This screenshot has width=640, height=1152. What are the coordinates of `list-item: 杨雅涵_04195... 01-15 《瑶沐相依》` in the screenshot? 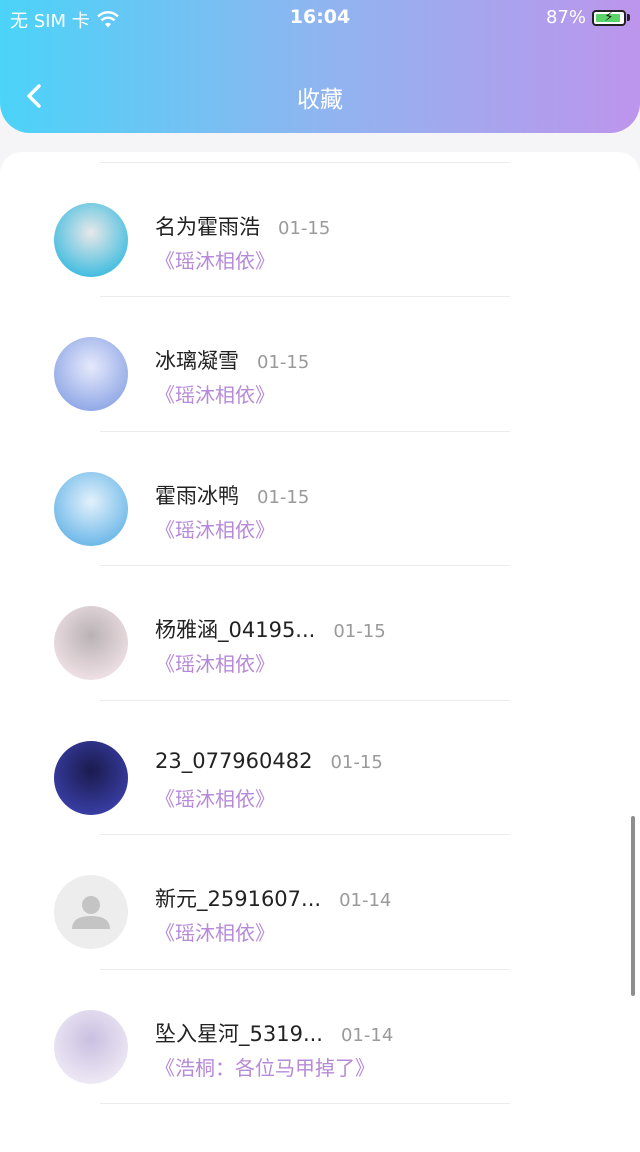 It's located at (320, 633).